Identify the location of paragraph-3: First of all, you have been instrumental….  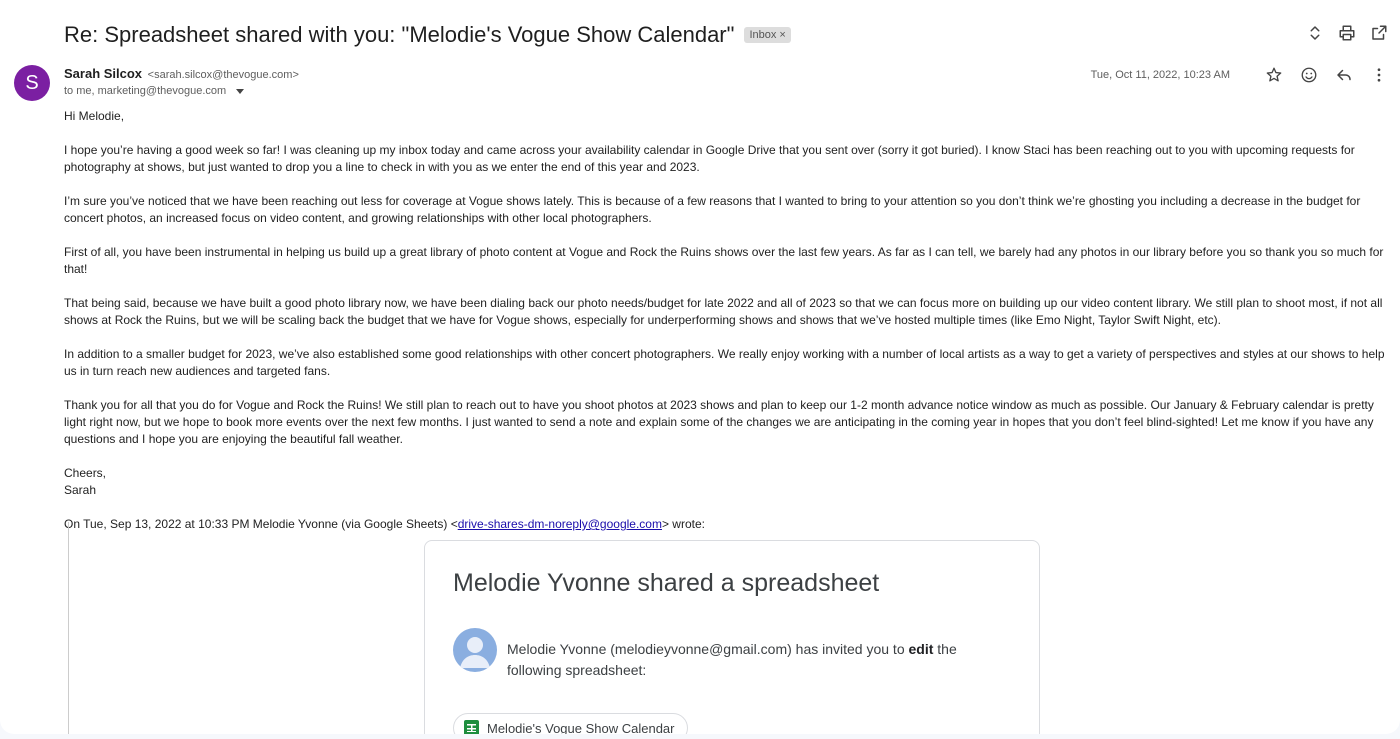
(724, 260).